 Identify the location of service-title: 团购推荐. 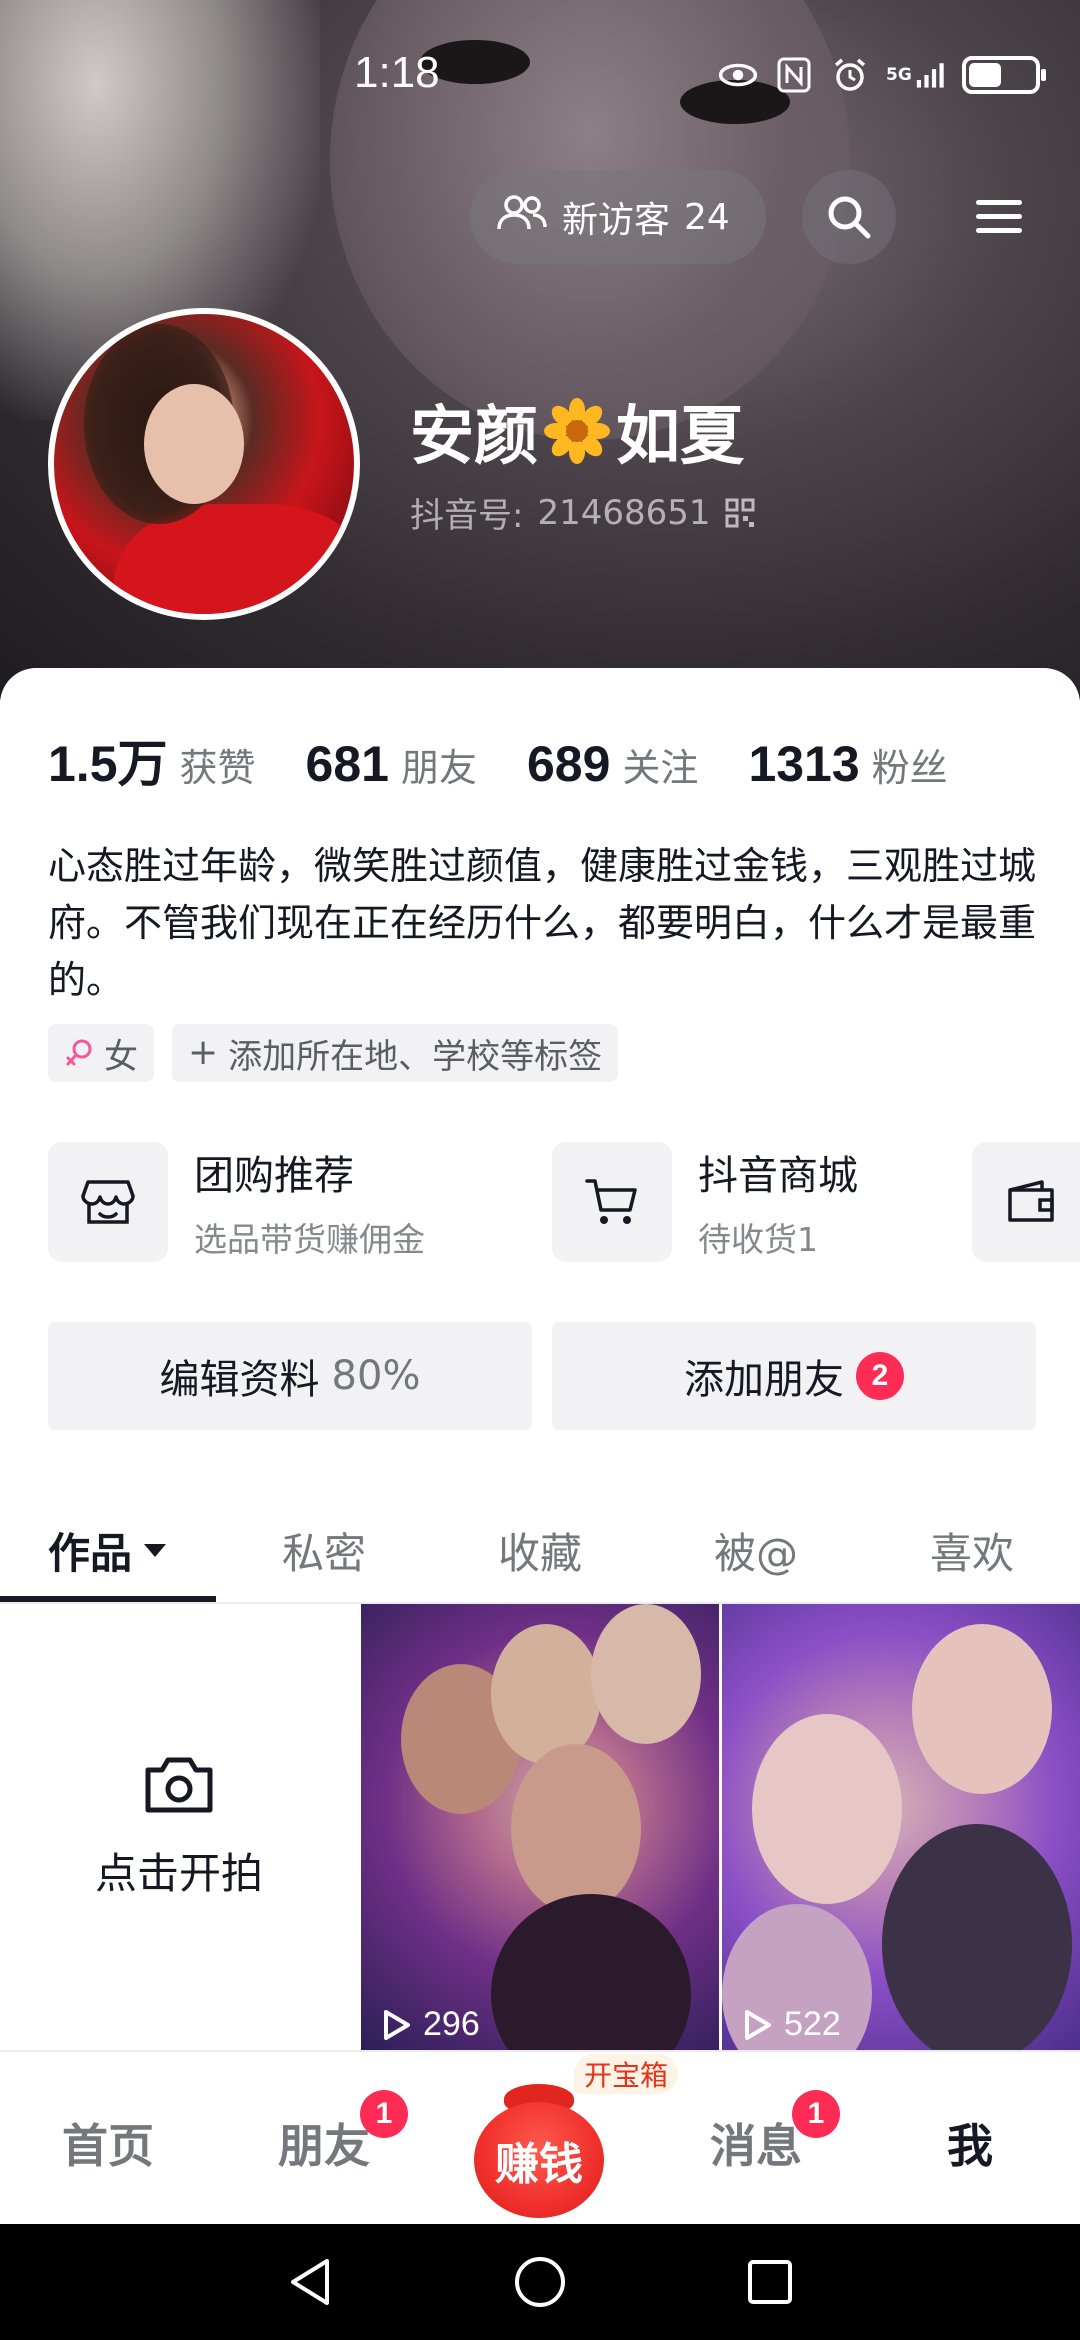
(274, 1176).